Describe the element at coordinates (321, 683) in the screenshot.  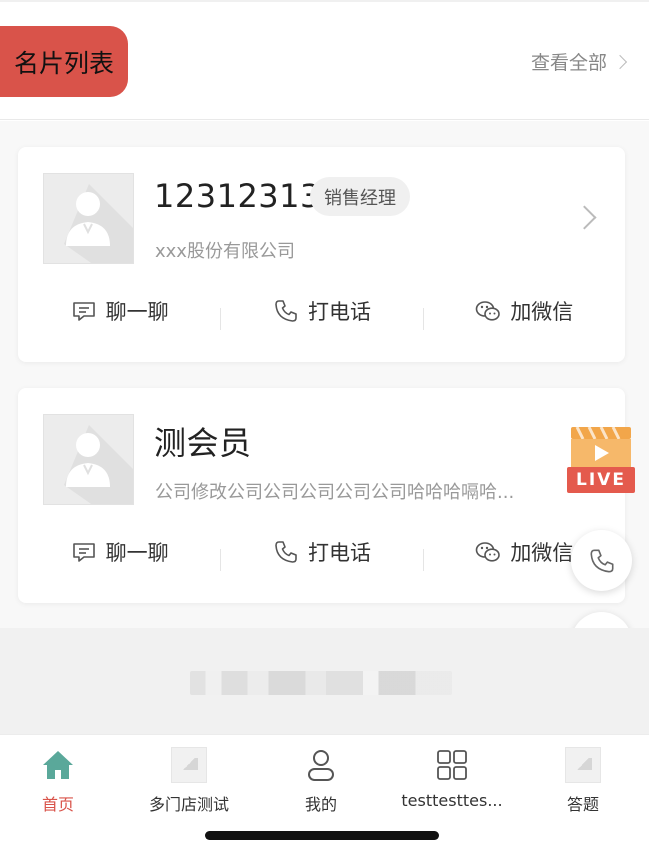
I see `blurred-footer-text` at that location.